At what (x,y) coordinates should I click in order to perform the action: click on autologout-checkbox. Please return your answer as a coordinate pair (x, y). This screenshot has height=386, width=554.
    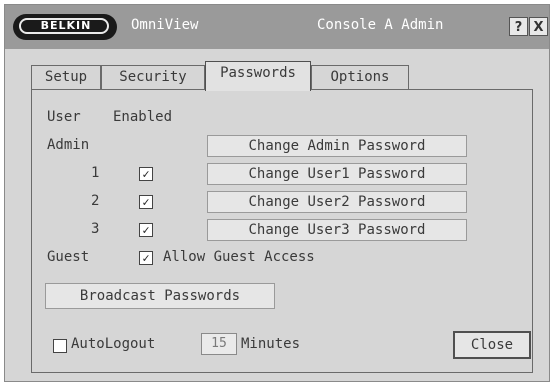
    Looking at the image, I should click on (60, 346).